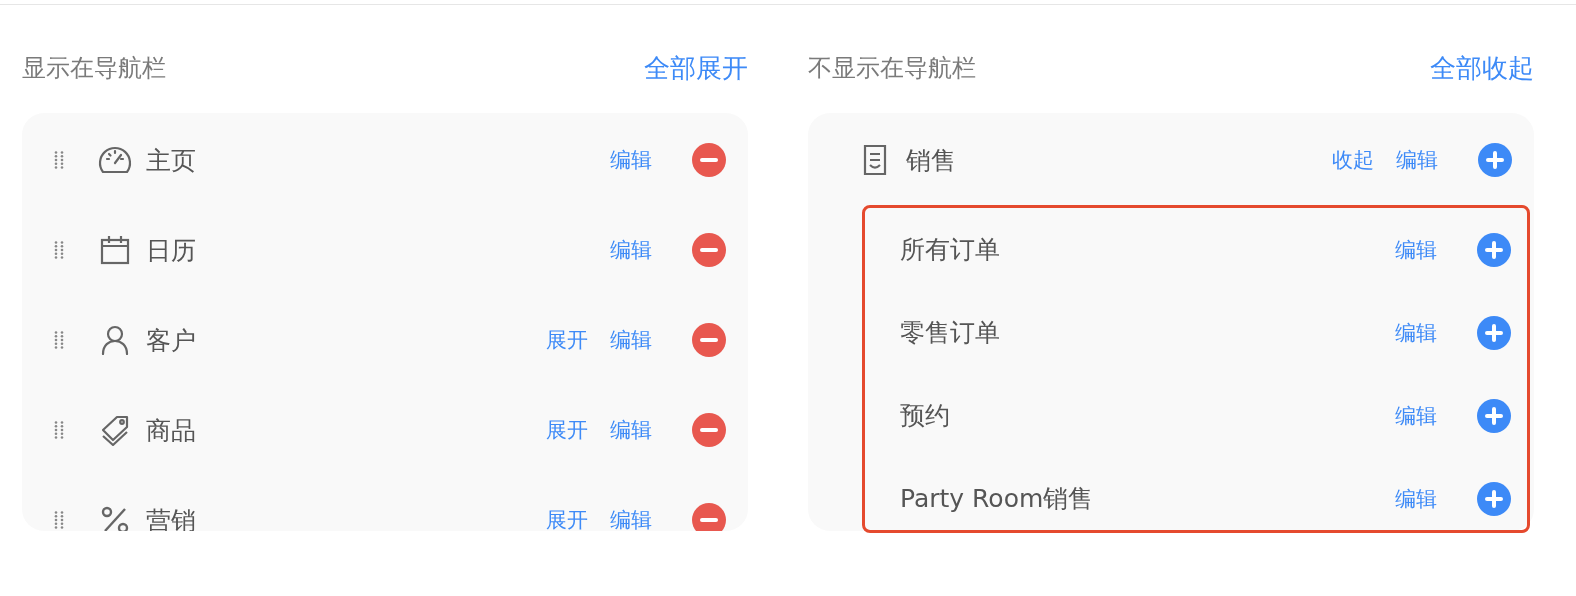 The image size is (1576, 596). I want to click on nav-item-label: 营销, so click(171, 517).